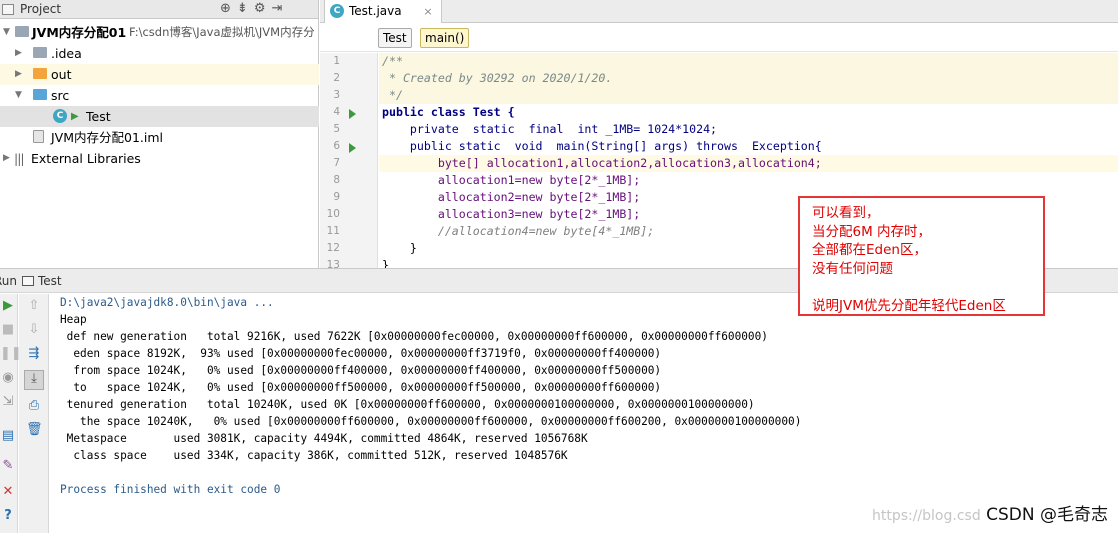 The width and height of the screenshot is (1118, 533). I want to click on console-line: Heap, so click(73, 319).